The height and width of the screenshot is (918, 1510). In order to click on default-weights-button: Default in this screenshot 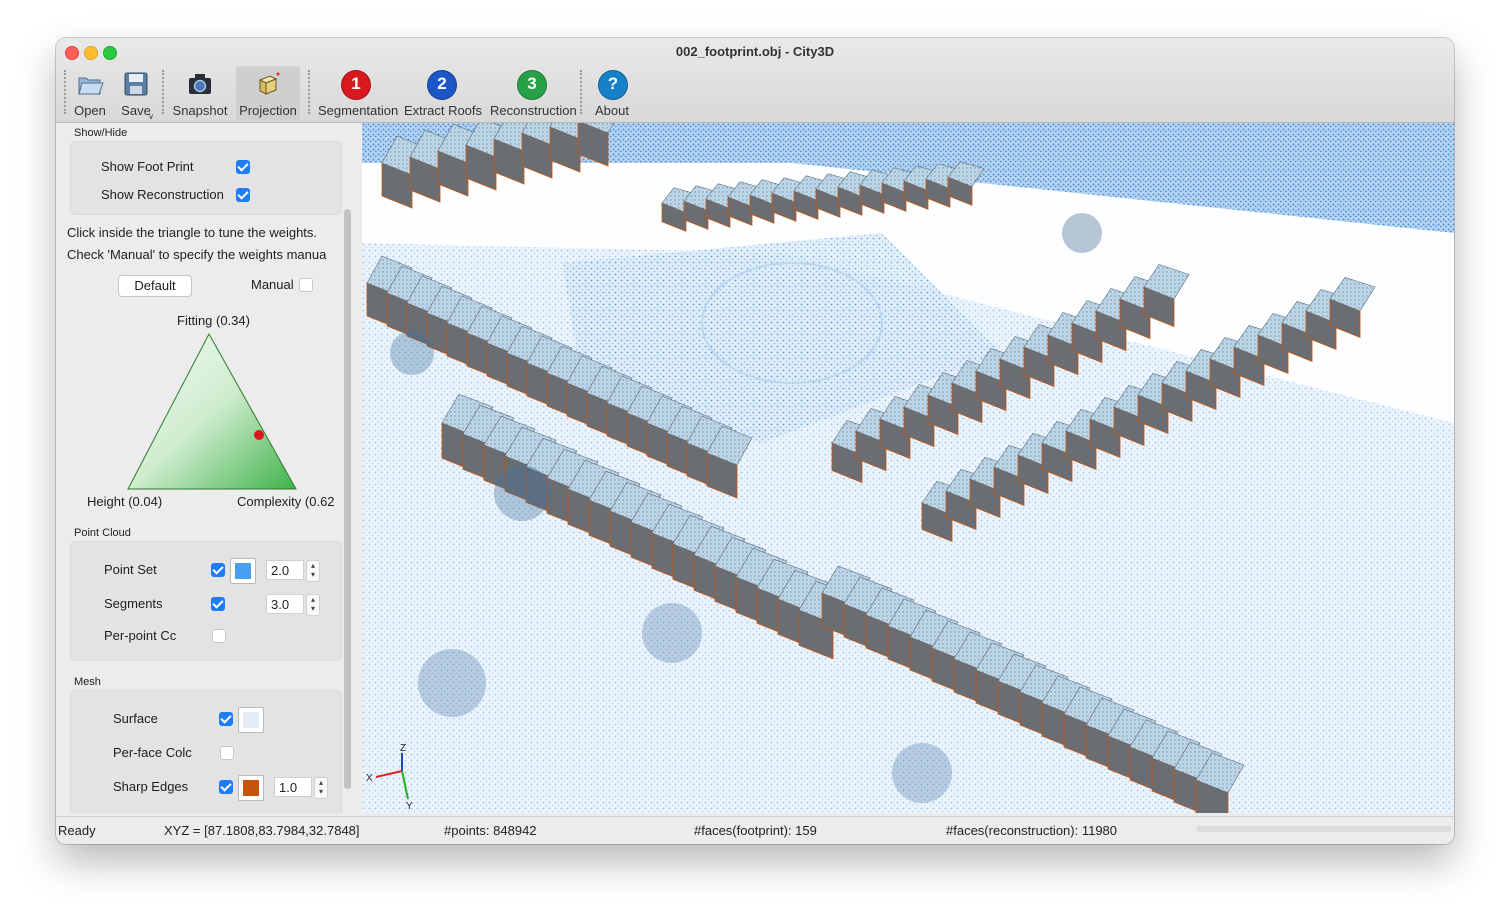, I will do `click(155, 286)`.